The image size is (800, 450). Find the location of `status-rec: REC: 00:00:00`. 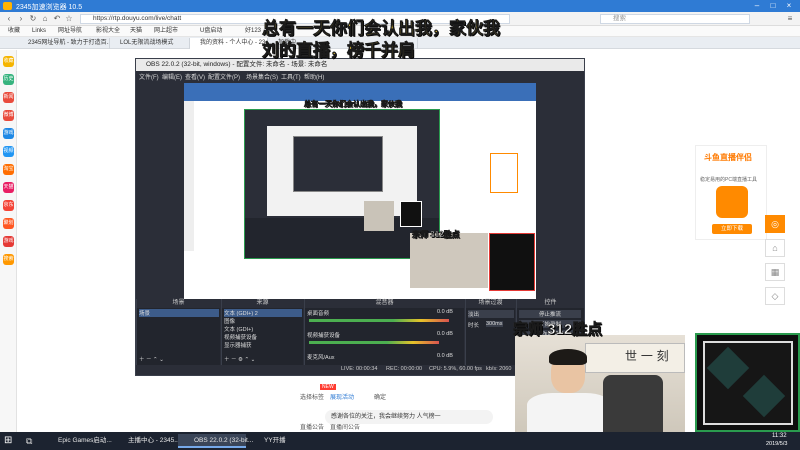

status-rec: REC: 00:00:00 is located at coordinates (404, 369).